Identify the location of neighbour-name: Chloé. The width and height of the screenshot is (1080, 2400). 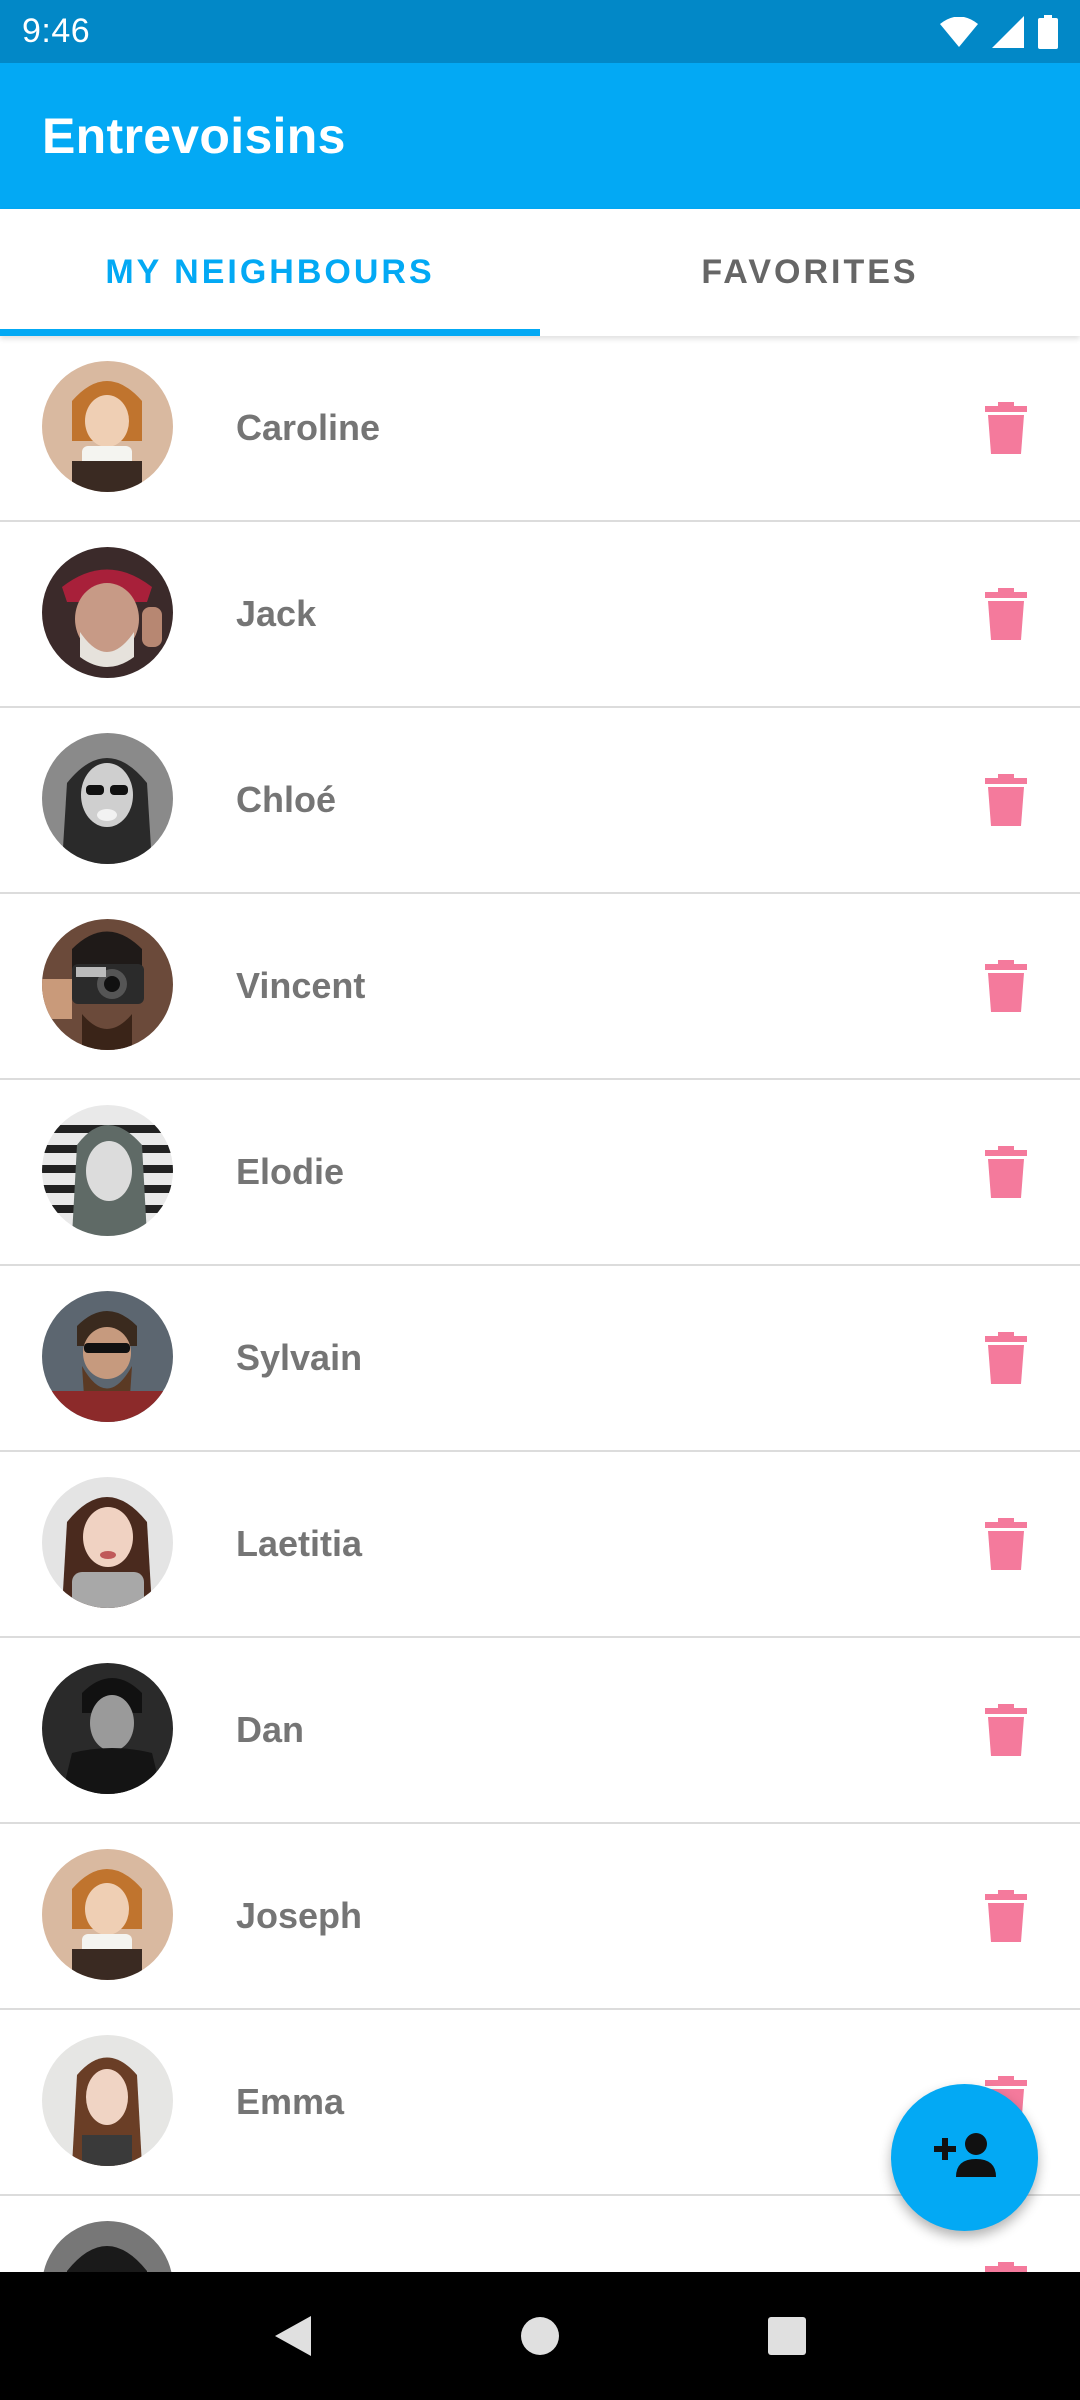
(286, 799).